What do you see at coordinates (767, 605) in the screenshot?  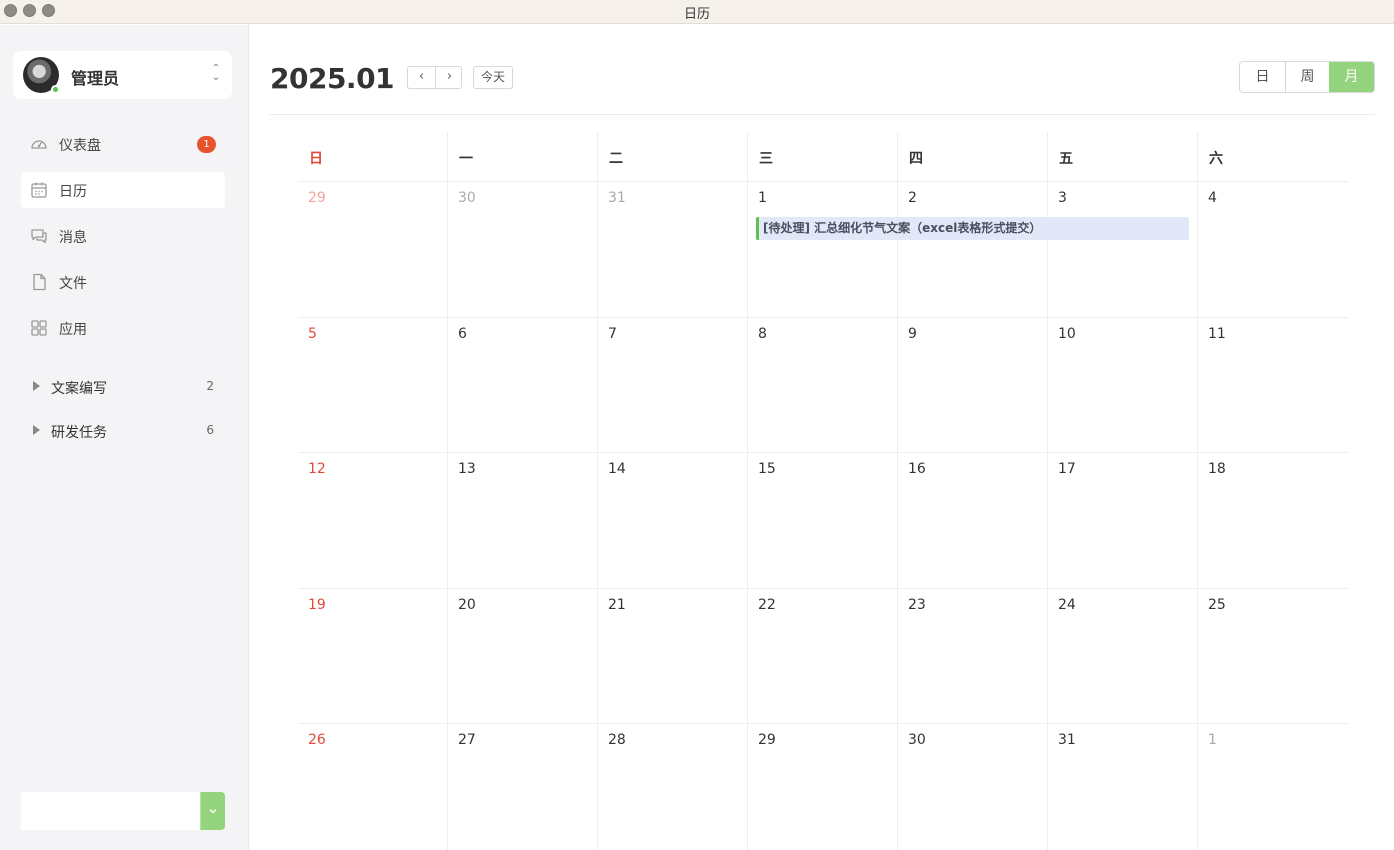 I see `day-cell-number: 22` at bounding box center [767, 605].